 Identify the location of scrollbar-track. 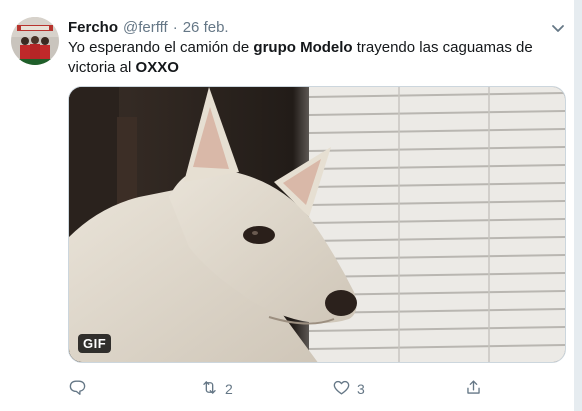
(578, 205).